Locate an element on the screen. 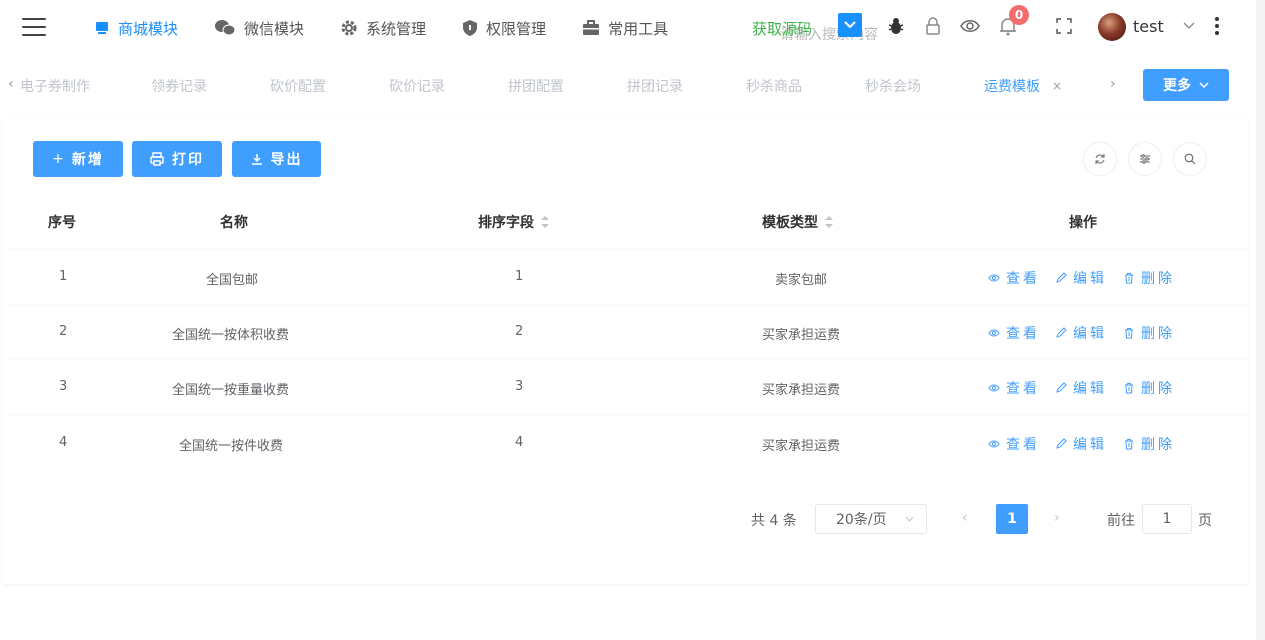  column-settings-icon is located at coordinates (1145, 159).